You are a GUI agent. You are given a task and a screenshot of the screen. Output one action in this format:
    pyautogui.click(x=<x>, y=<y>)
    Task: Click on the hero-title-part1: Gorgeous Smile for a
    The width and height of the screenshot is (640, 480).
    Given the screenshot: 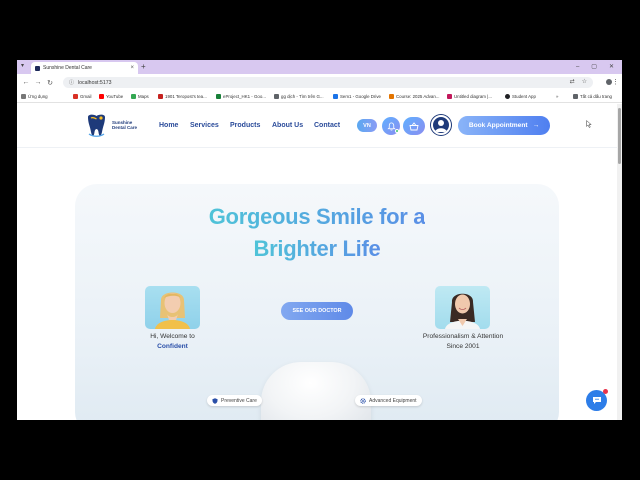 What is the action you would take?
    pyautogui.click(x=317, y=216)
    